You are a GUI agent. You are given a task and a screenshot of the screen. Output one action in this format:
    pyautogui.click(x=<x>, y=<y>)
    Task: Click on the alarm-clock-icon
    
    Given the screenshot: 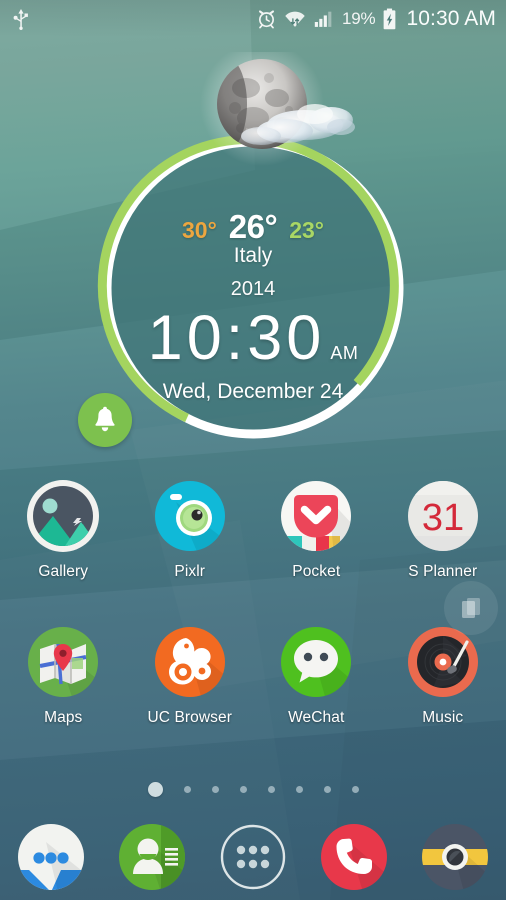 What is the action you would take?
    pyautogui.click(x=267, y=19)
    